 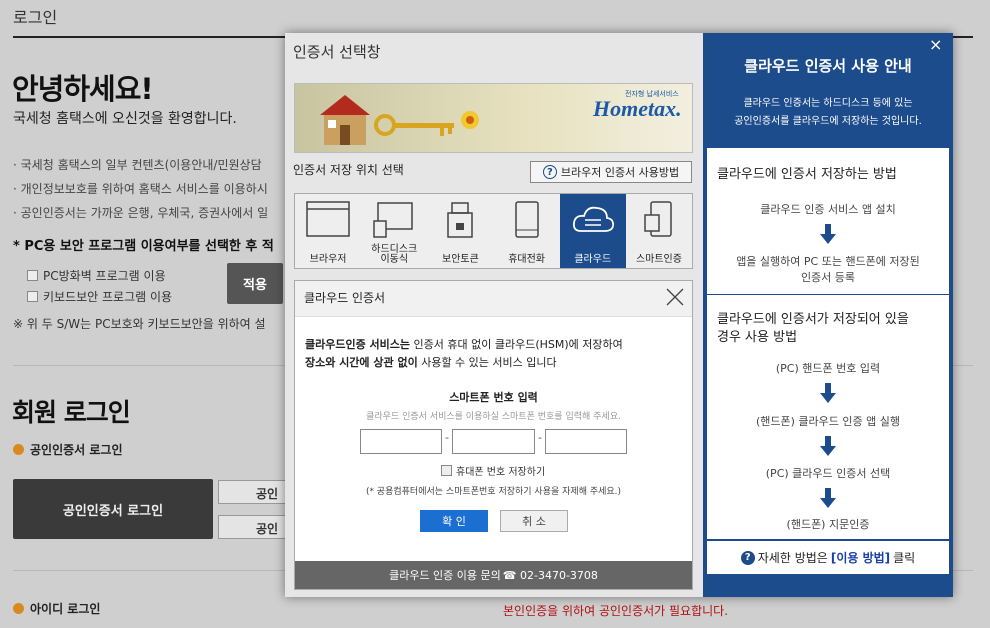 What do you see at coordinates (328, 219) in the screenshot?
I see `browser-icon` at bounding box center [328, 219].